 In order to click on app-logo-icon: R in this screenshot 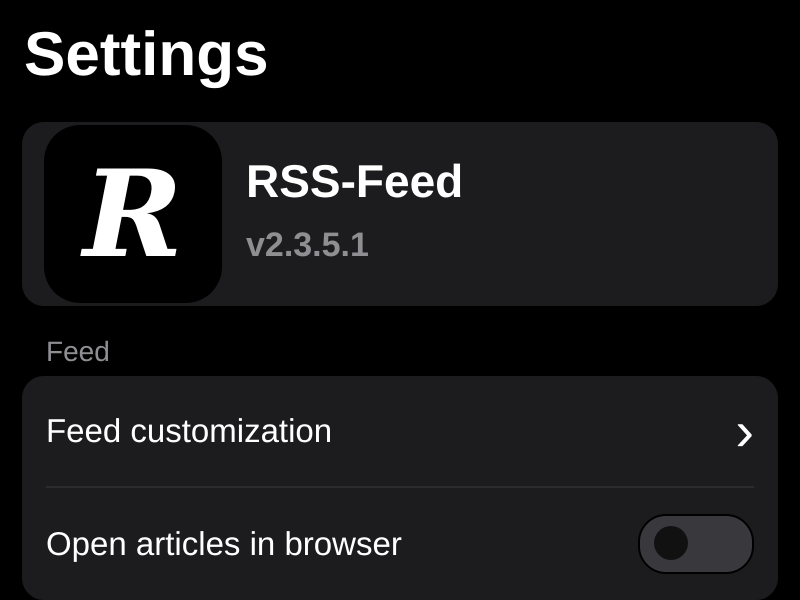, I will do `click(133, 214)`.